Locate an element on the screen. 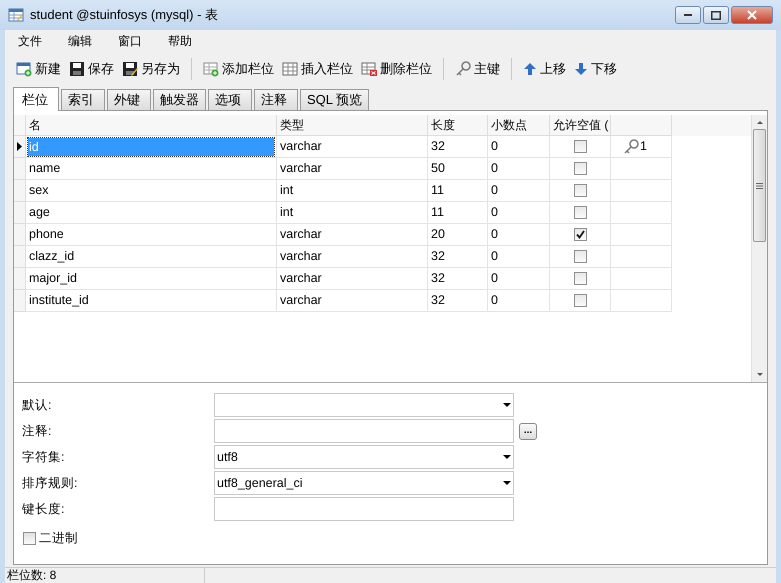 Image resolution: width=781 pixels, height=583 pixels. row-header is located at coordinates (20, 147).